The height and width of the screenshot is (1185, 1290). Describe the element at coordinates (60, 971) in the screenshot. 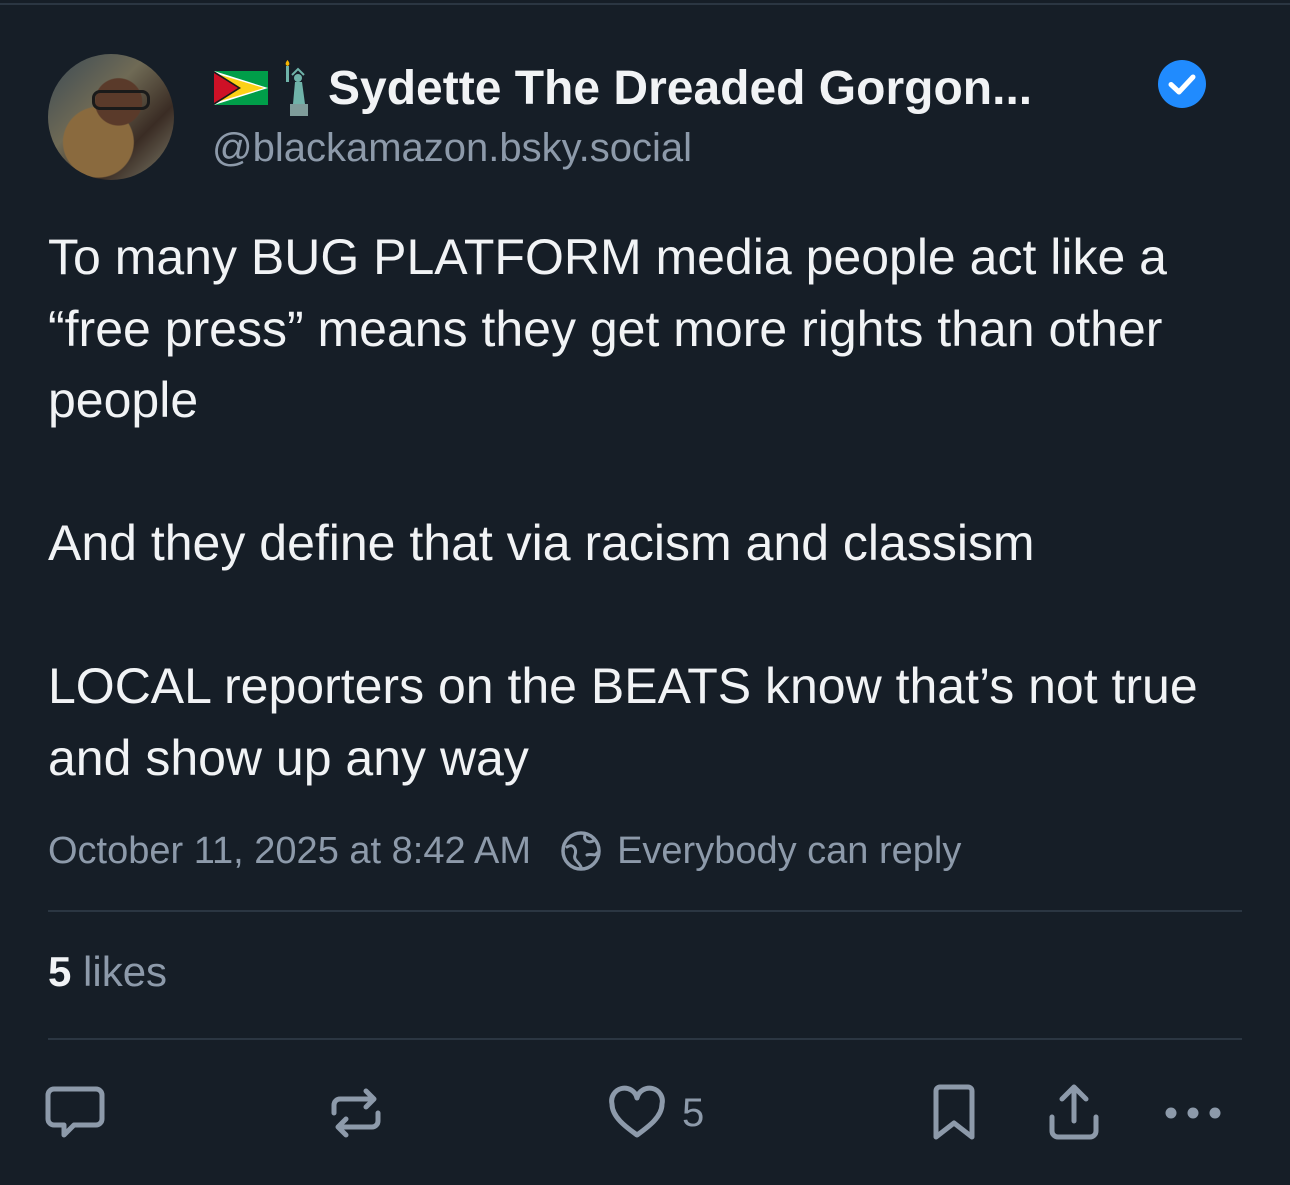

I see `likes-count: 5` at that location.